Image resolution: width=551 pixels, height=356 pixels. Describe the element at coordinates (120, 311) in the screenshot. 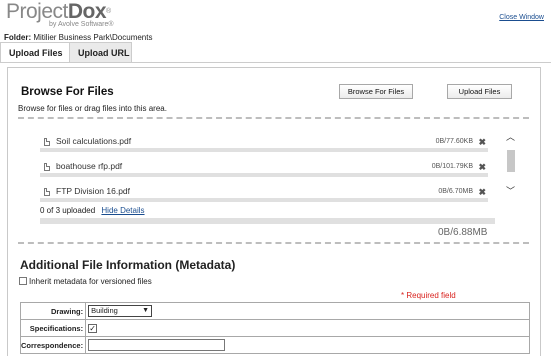

I see `drawing-select: Building ▼` at that location.